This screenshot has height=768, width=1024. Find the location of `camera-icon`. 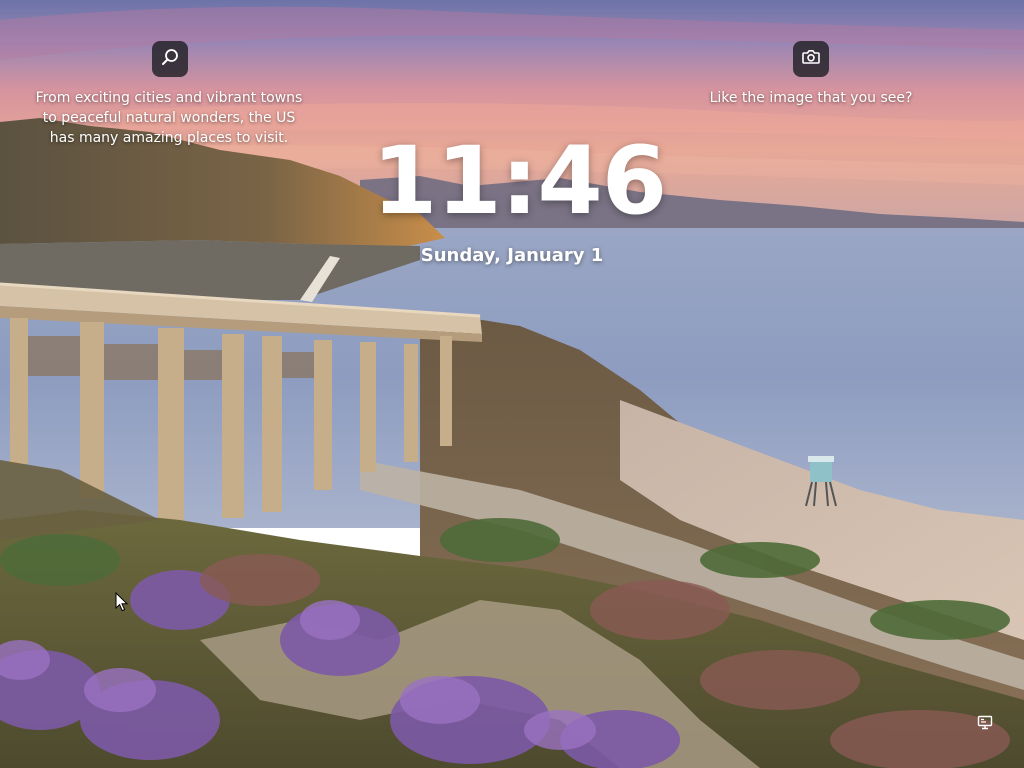

camera-icon is located at coordinates (811, 59).